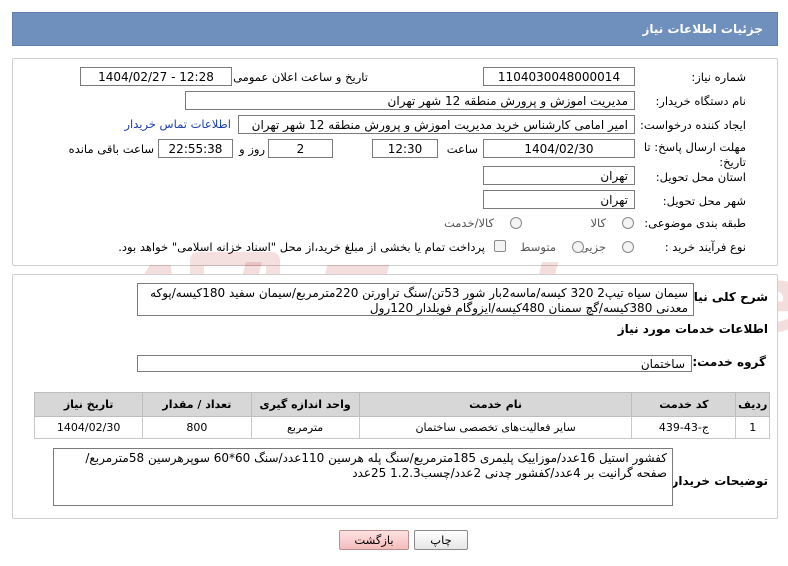 The image size is (788, 566). I want to click on page-title: جزئیات اطلاعات نیاز, so click(702, 29).